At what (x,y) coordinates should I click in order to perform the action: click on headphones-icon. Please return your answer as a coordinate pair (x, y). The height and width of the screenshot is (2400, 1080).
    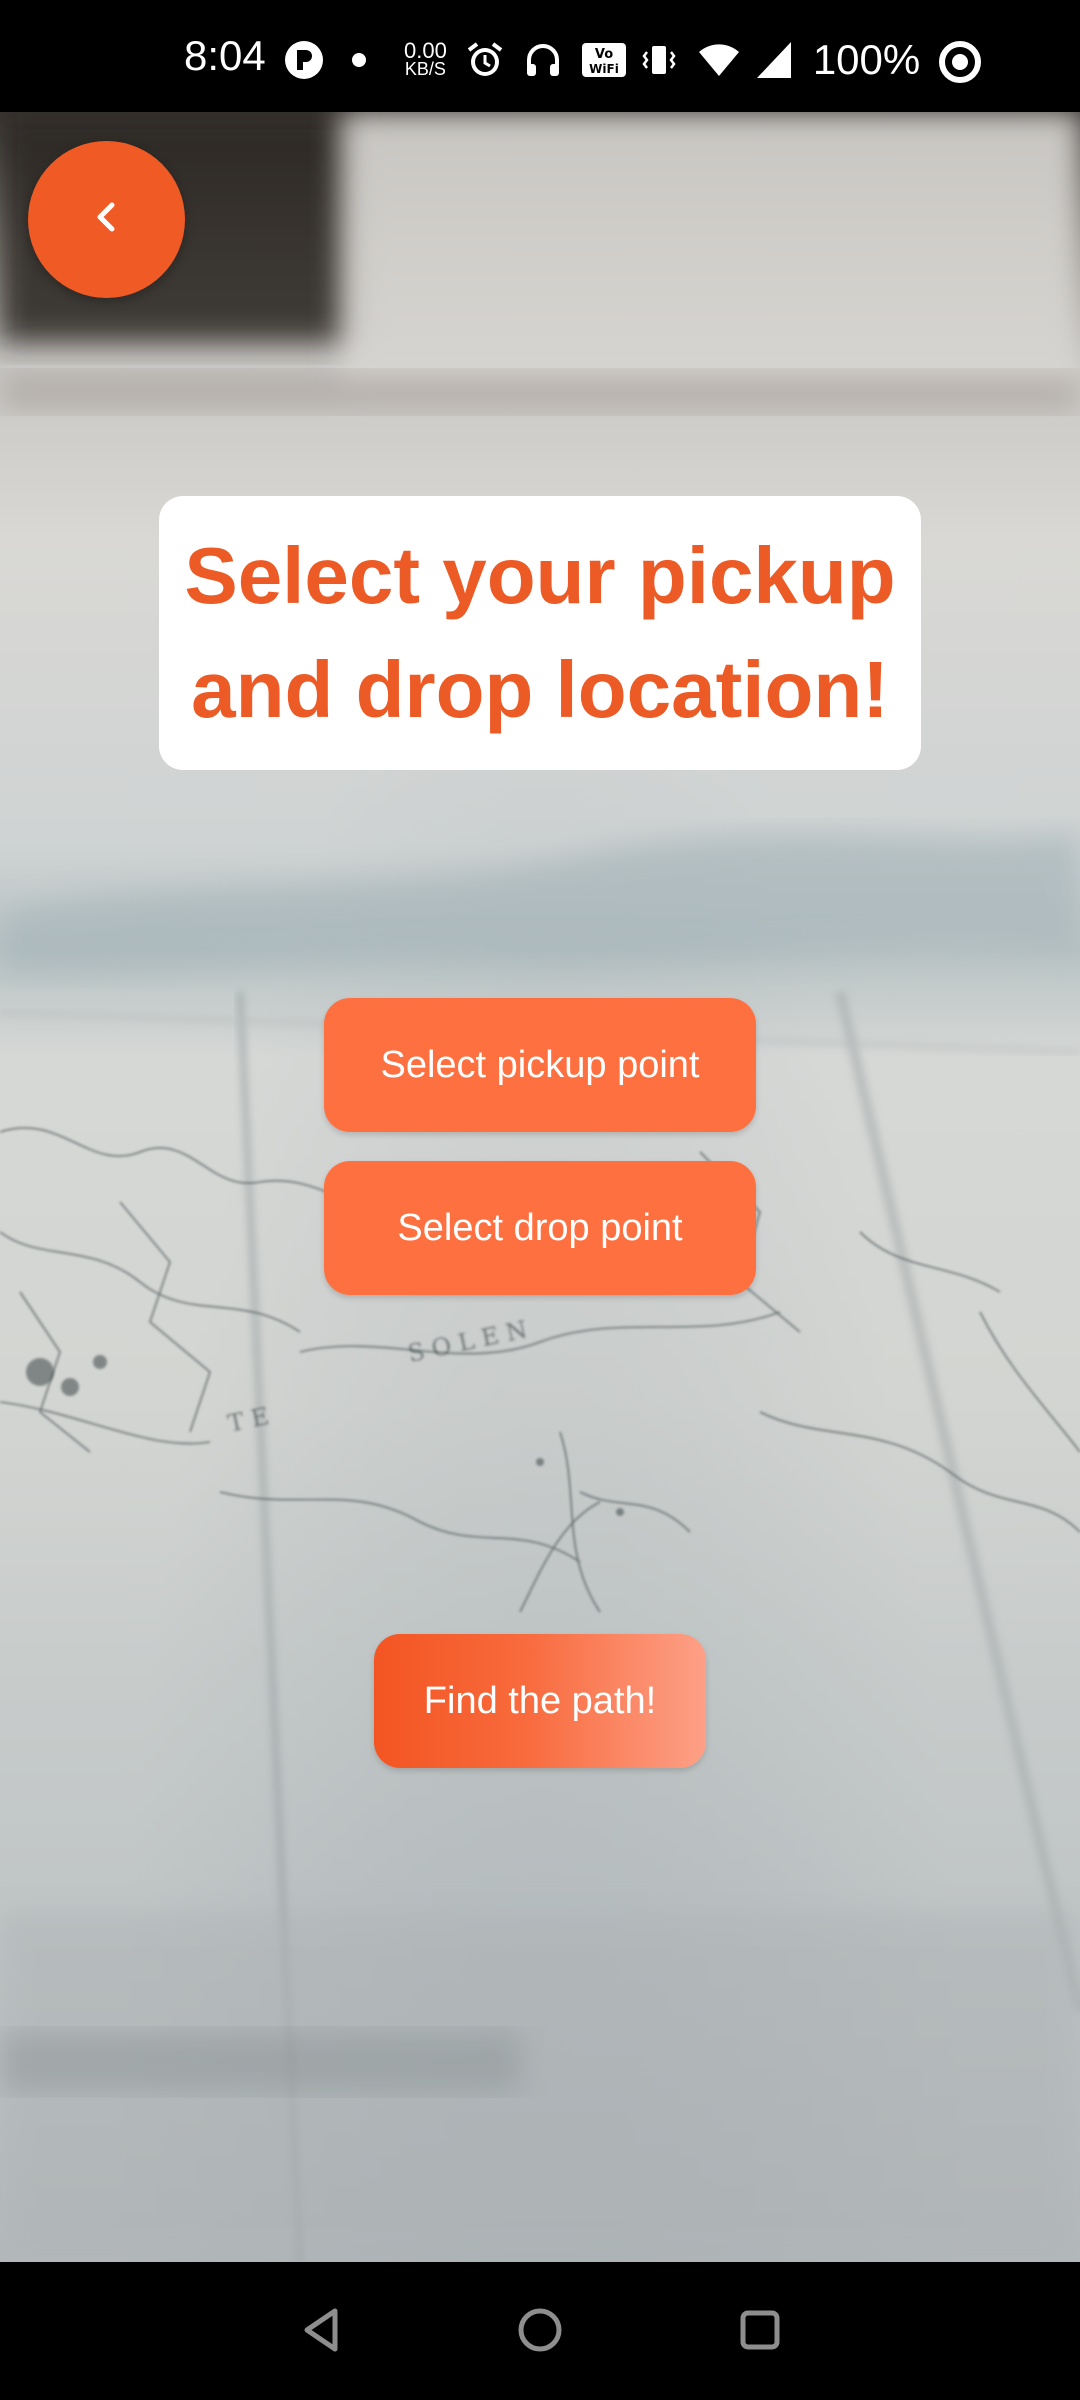
    Looking at the image, I should click on (543, 60).